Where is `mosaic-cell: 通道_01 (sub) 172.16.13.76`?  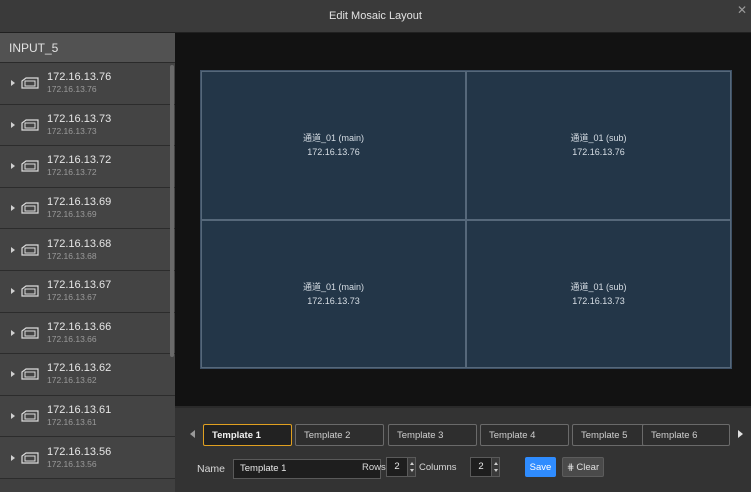
mosaic-cell: 通道_01 (sub) 172.16.13.76 is located at coordinates (598, 145).